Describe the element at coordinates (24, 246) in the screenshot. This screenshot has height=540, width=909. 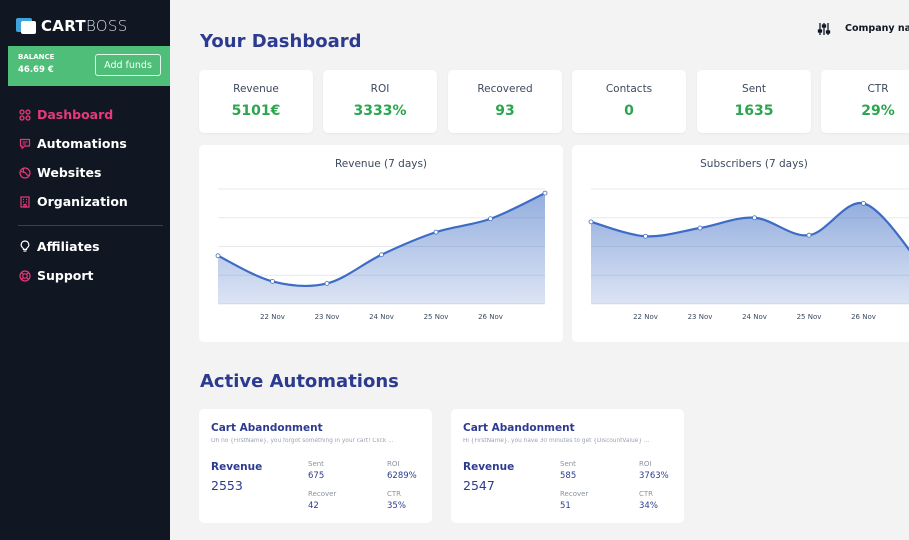
I see `lightbulb-icon` at that location.